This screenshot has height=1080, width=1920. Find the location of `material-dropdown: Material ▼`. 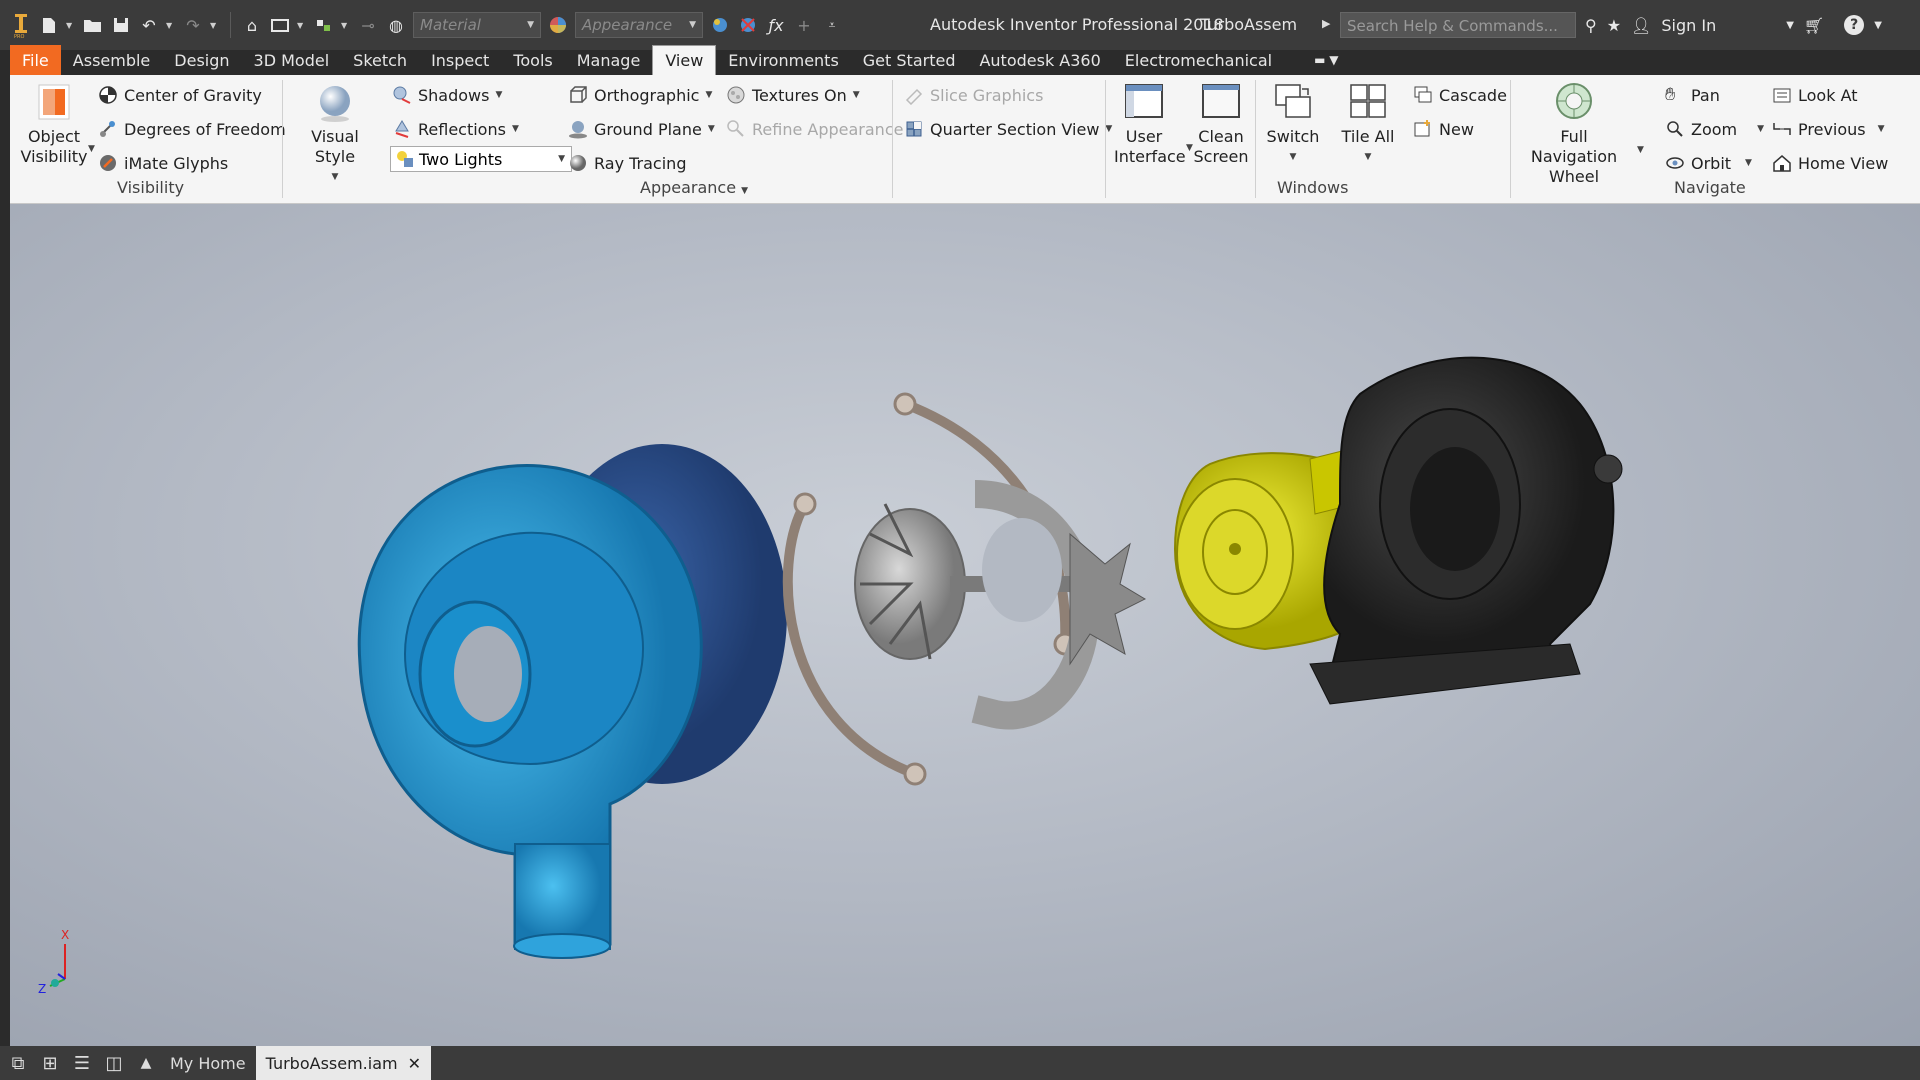

material-dropdown: Material ▼ is located at coordinates (477, 25).